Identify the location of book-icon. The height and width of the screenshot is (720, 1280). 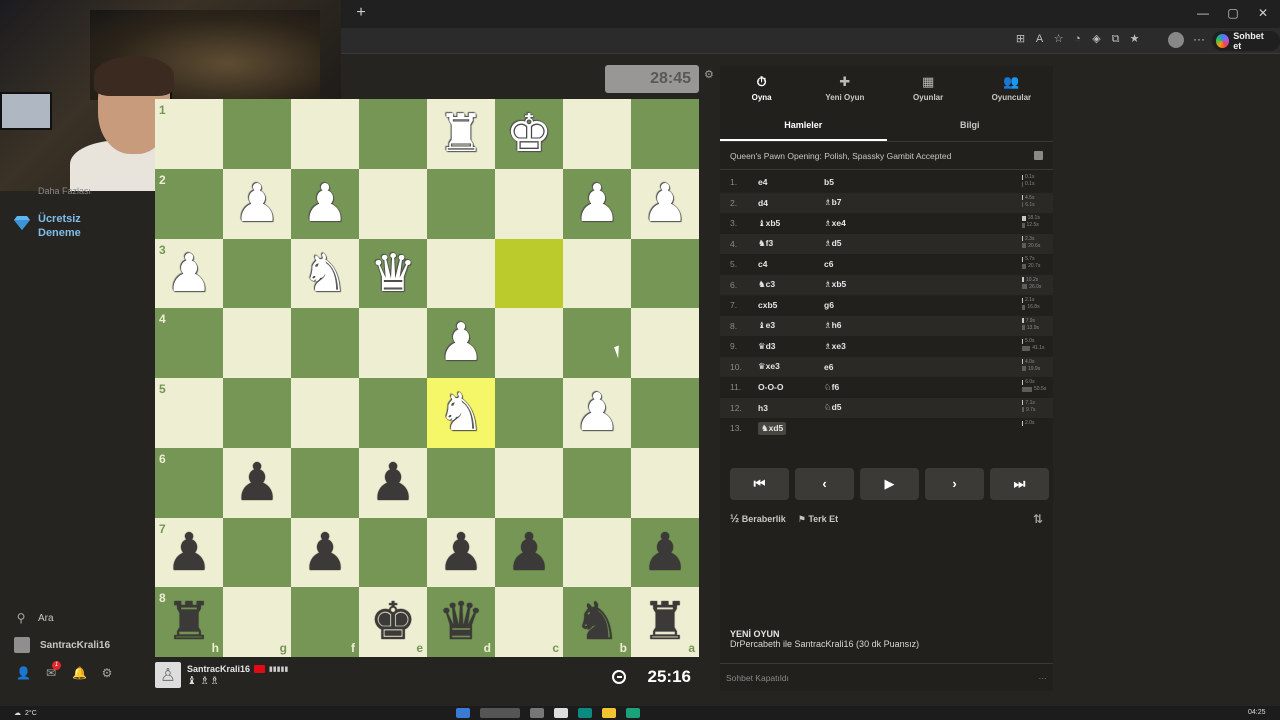
(1038, 155).